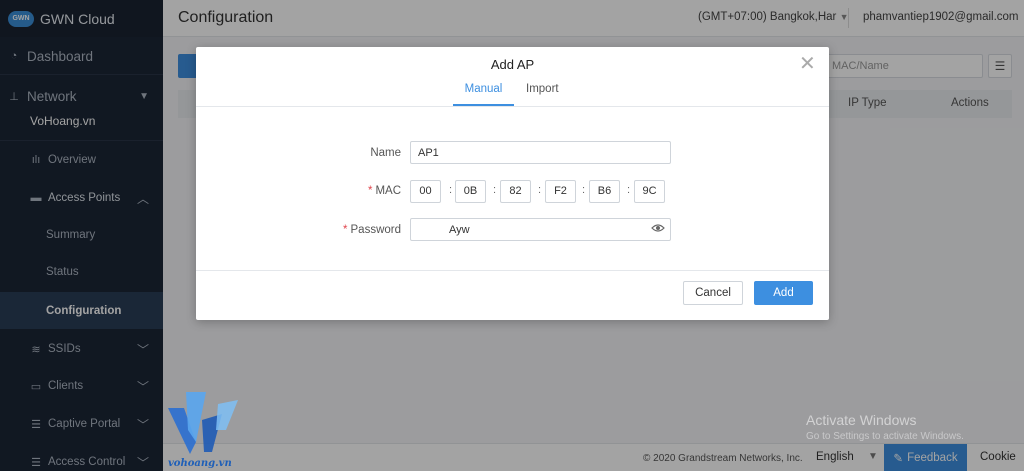  I want to click on password-field, so click(540, 229).